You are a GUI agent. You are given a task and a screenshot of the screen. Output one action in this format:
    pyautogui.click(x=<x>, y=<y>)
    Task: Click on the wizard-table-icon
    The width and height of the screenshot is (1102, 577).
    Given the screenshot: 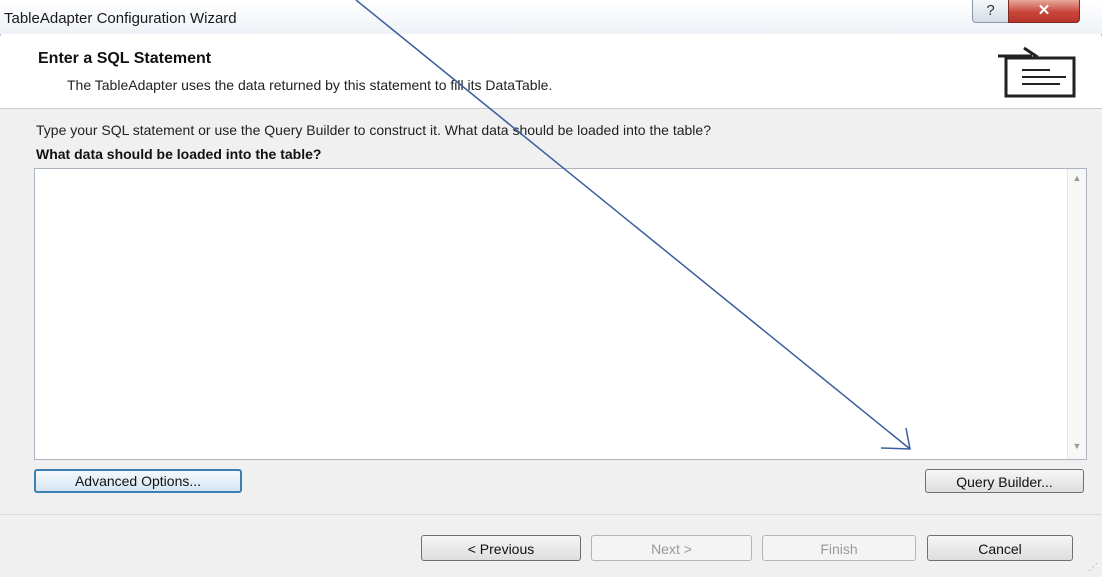 What is the action you would take?
    pyautogui.click(x=1037, y=72)
    